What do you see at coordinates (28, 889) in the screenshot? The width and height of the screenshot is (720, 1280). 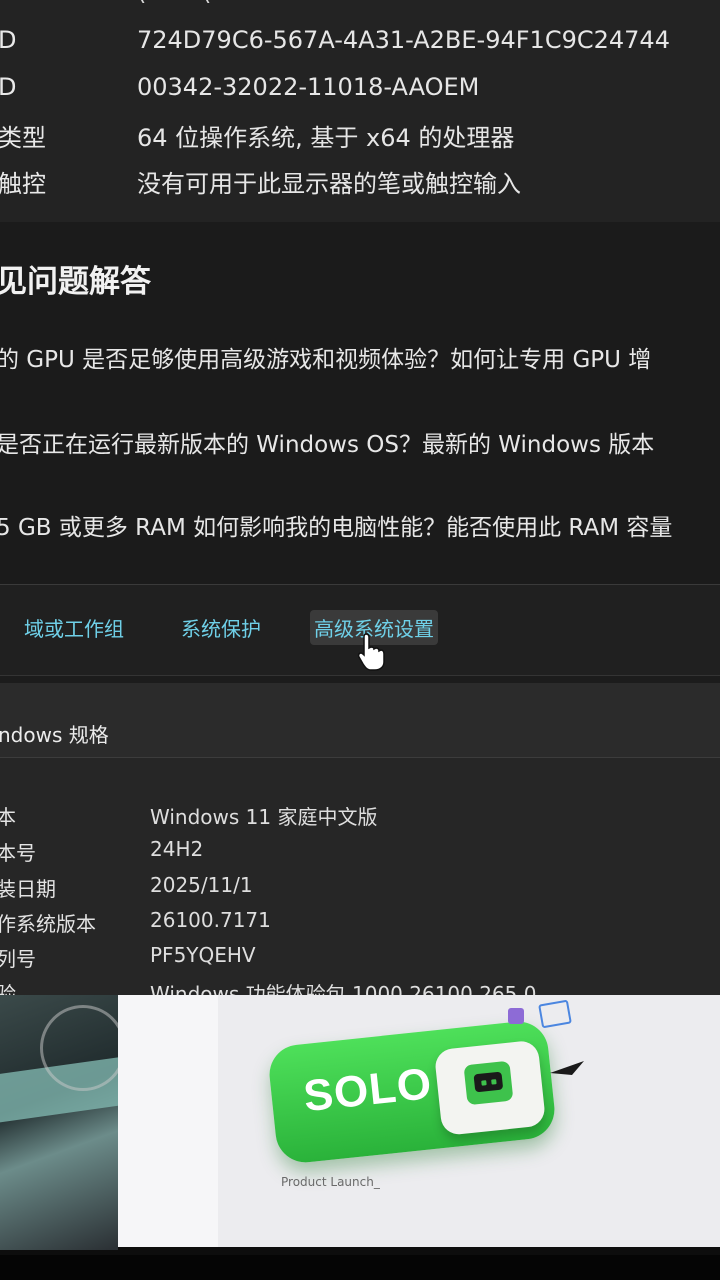 I see `win-spec-label: 装日期` at bounding box center [28, 889].